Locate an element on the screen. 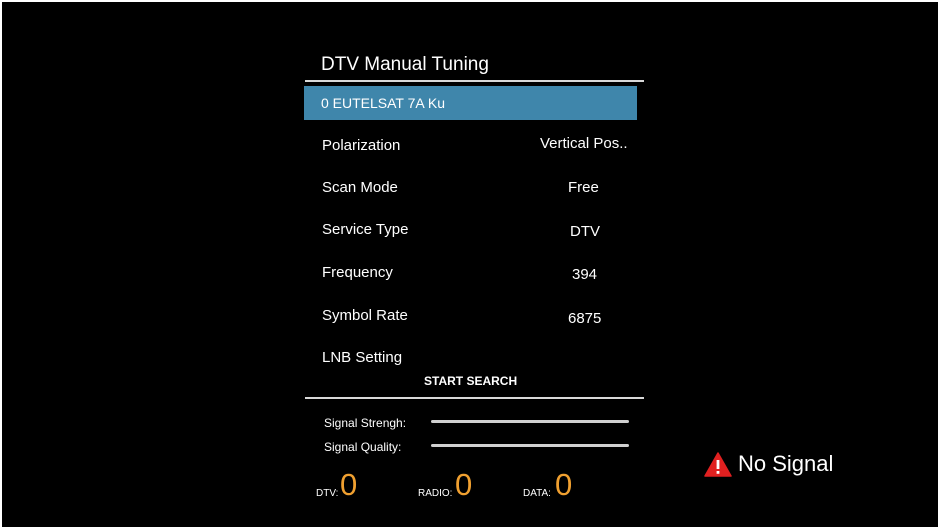  search-divider is located at coordinates (474, 398).